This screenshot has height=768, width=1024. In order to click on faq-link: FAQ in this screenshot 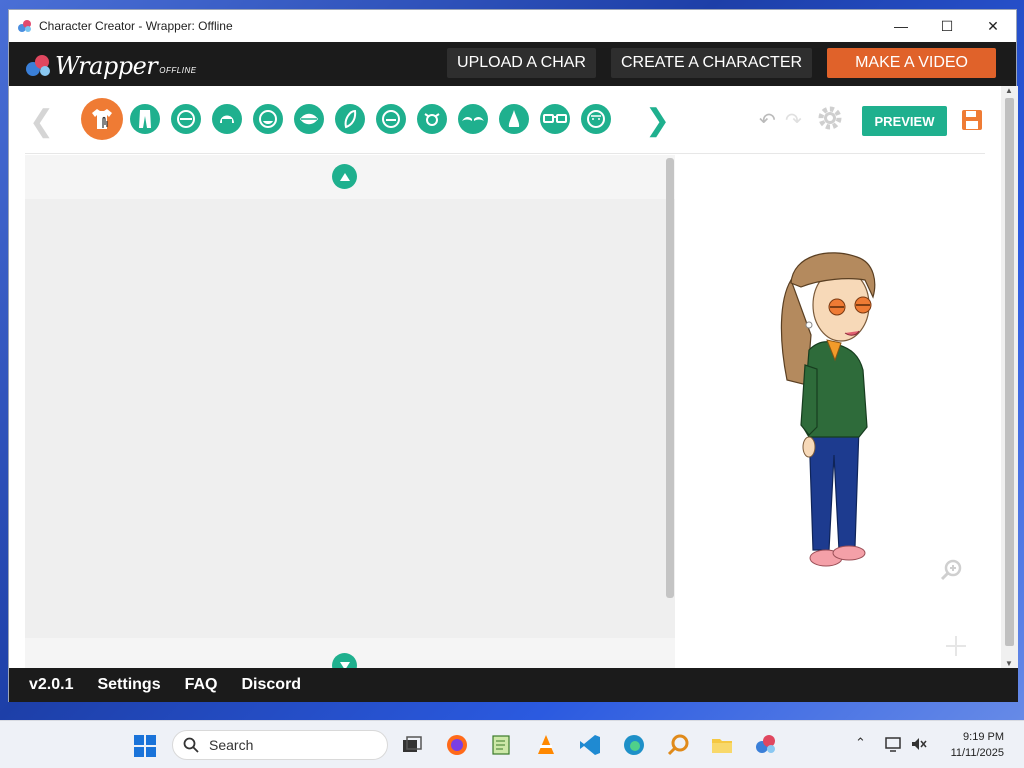, I will do `click(201, 685)`.